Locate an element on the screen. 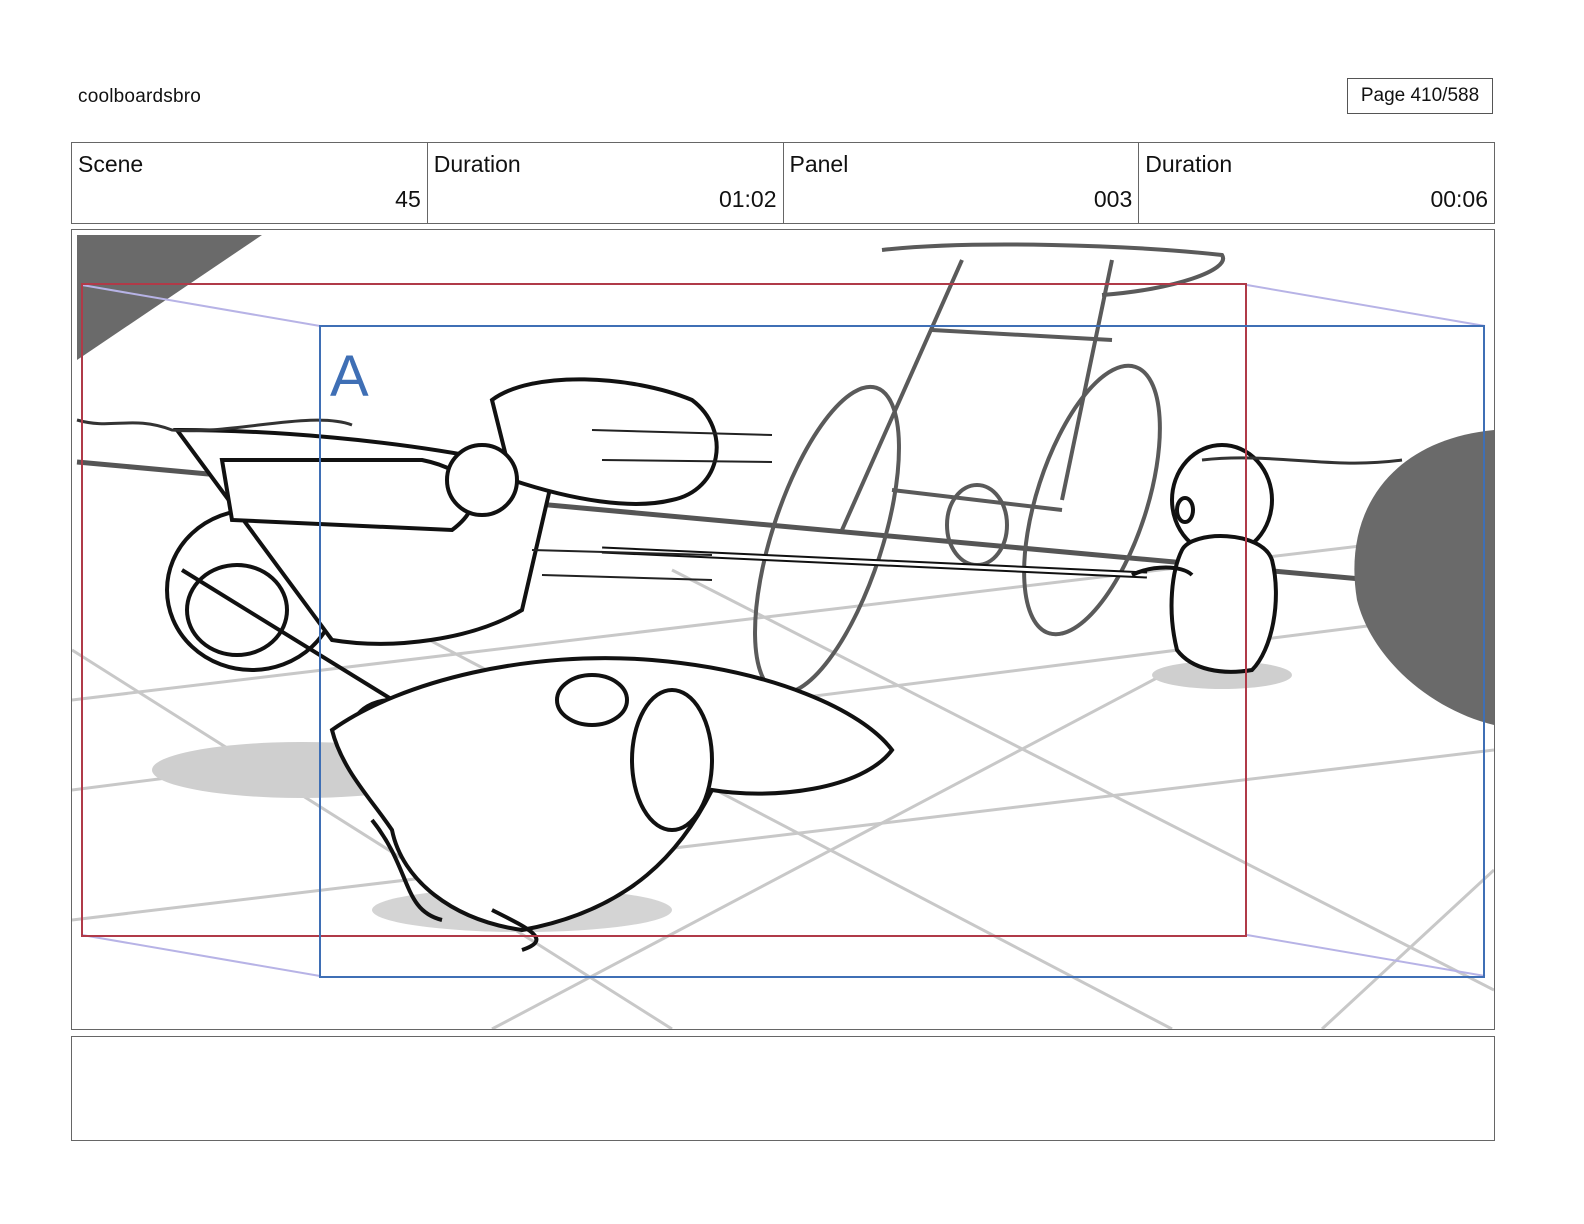 This screenshot has width=1584, height=1224. right-shadow is located at coordinates (1424, 577).